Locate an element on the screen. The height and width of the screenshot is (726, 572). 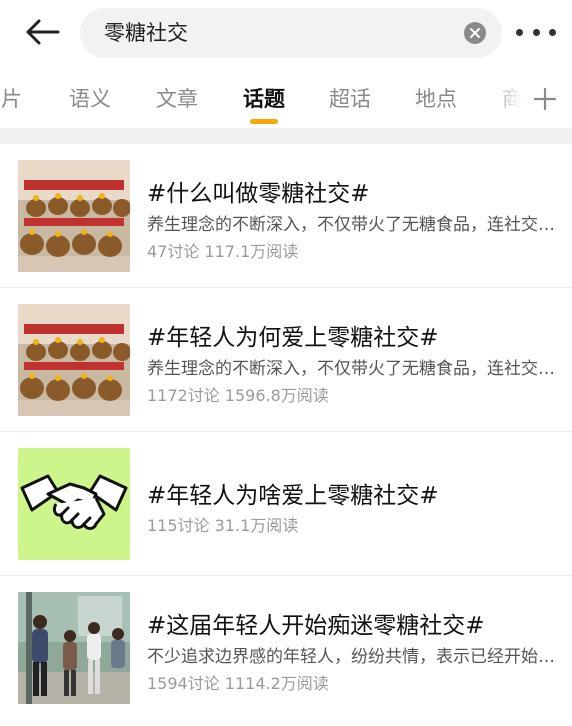
search-query-text: 零糖社交 is located at coordinates (146, 33).